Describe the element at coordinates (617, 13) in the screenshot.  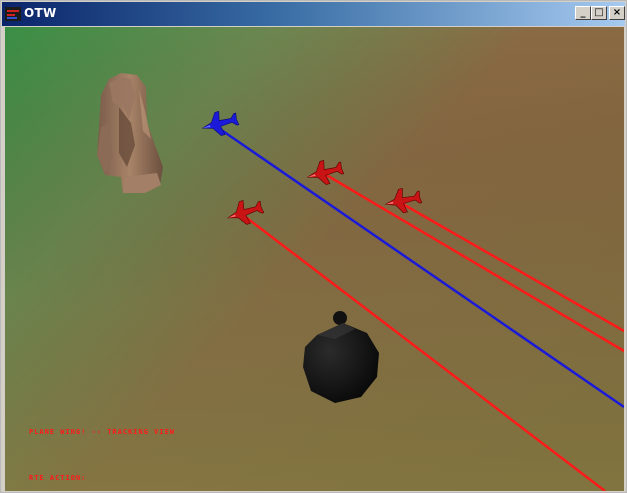
I see `close-button: ×` at that location.